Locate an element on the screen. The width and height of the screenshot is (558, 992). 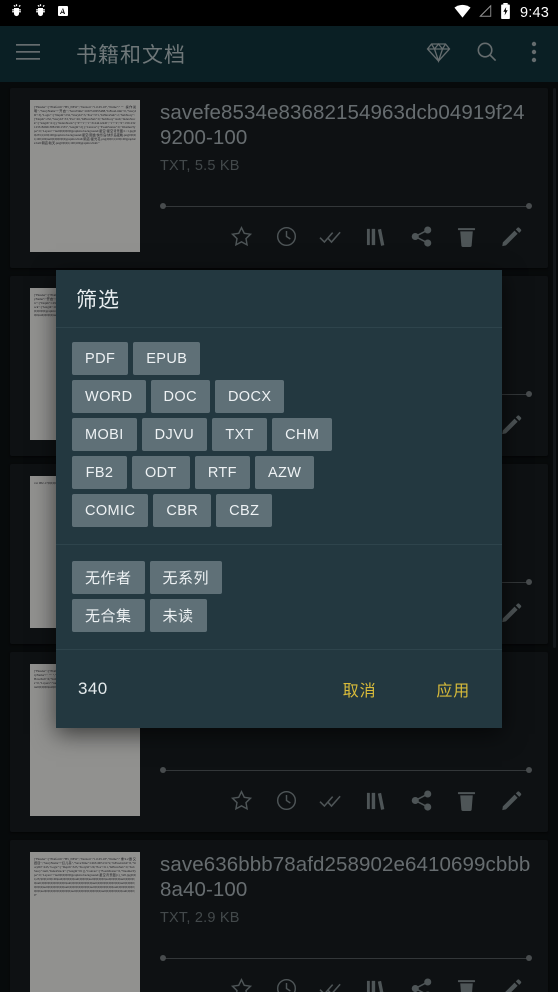
filter-chip-cbz: CBZ is located at coordinates (244, 510).